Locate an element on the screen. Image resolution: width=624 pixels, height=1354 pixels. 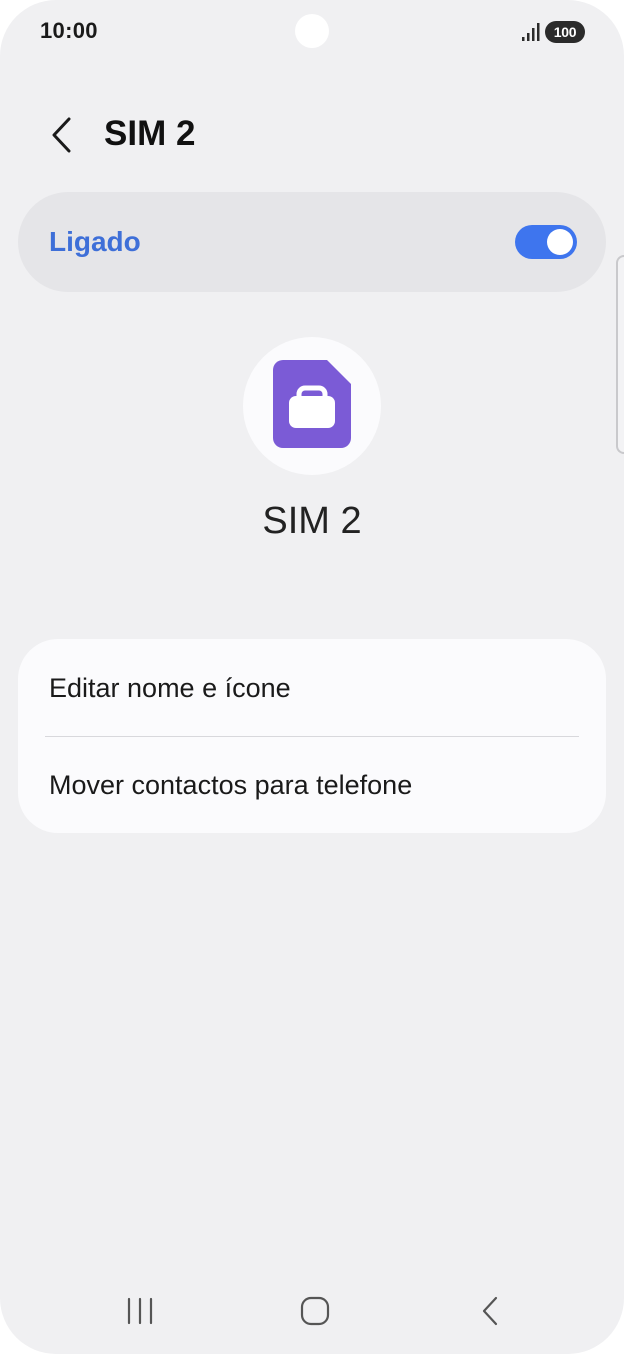
master-toggle is located at coordinates (546, 242).